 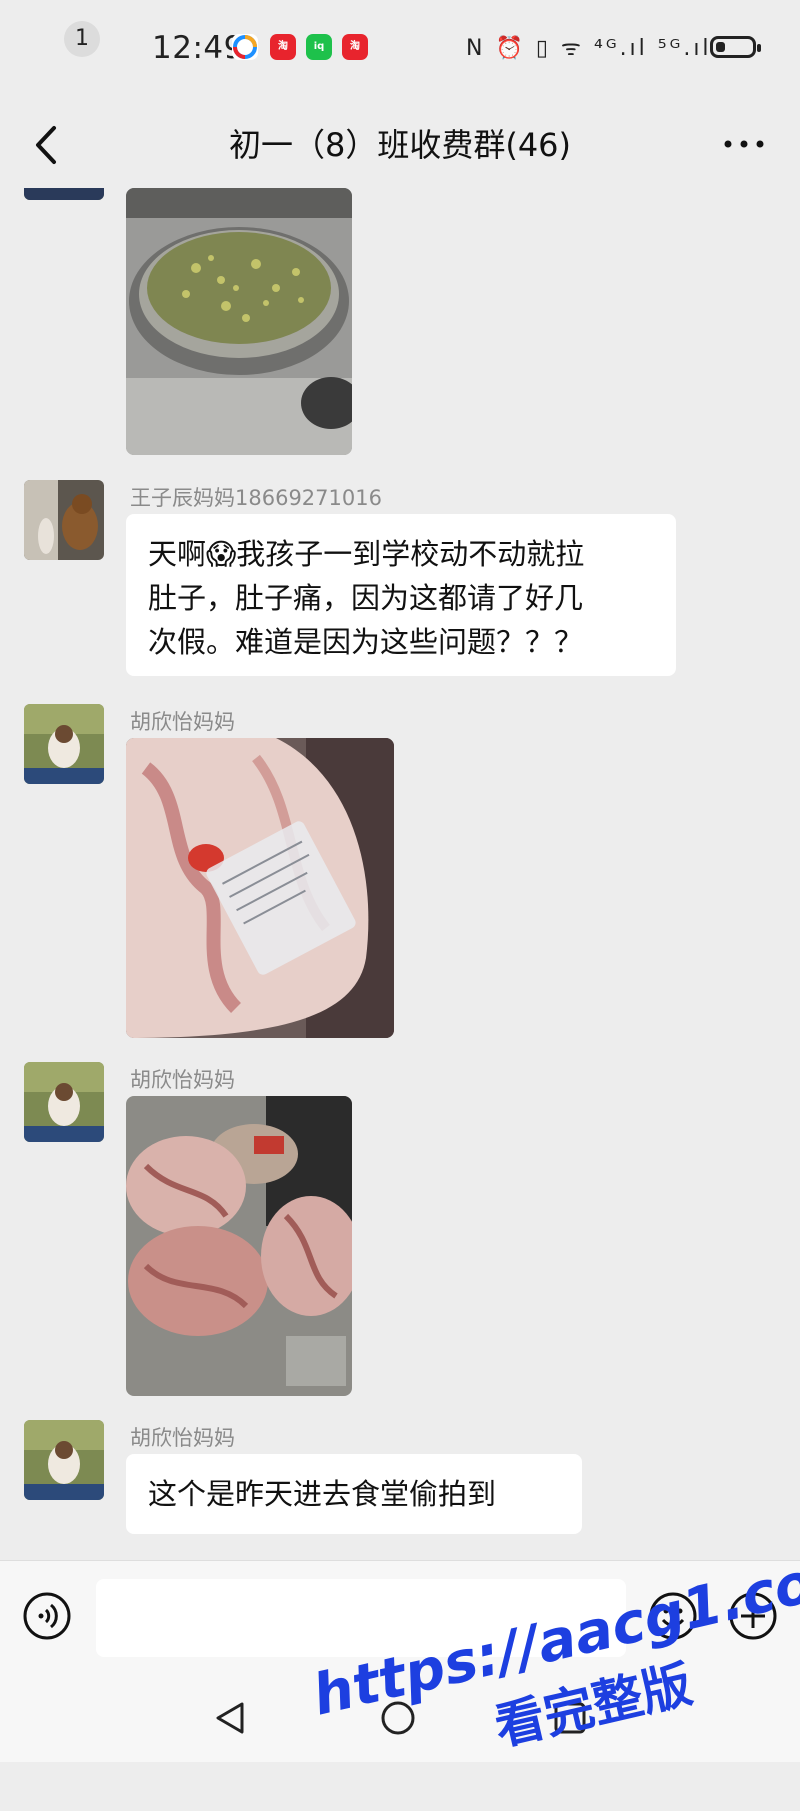 I want to click on chat-header: 初一（8）班收费群(46), so click(x=400, y=144).